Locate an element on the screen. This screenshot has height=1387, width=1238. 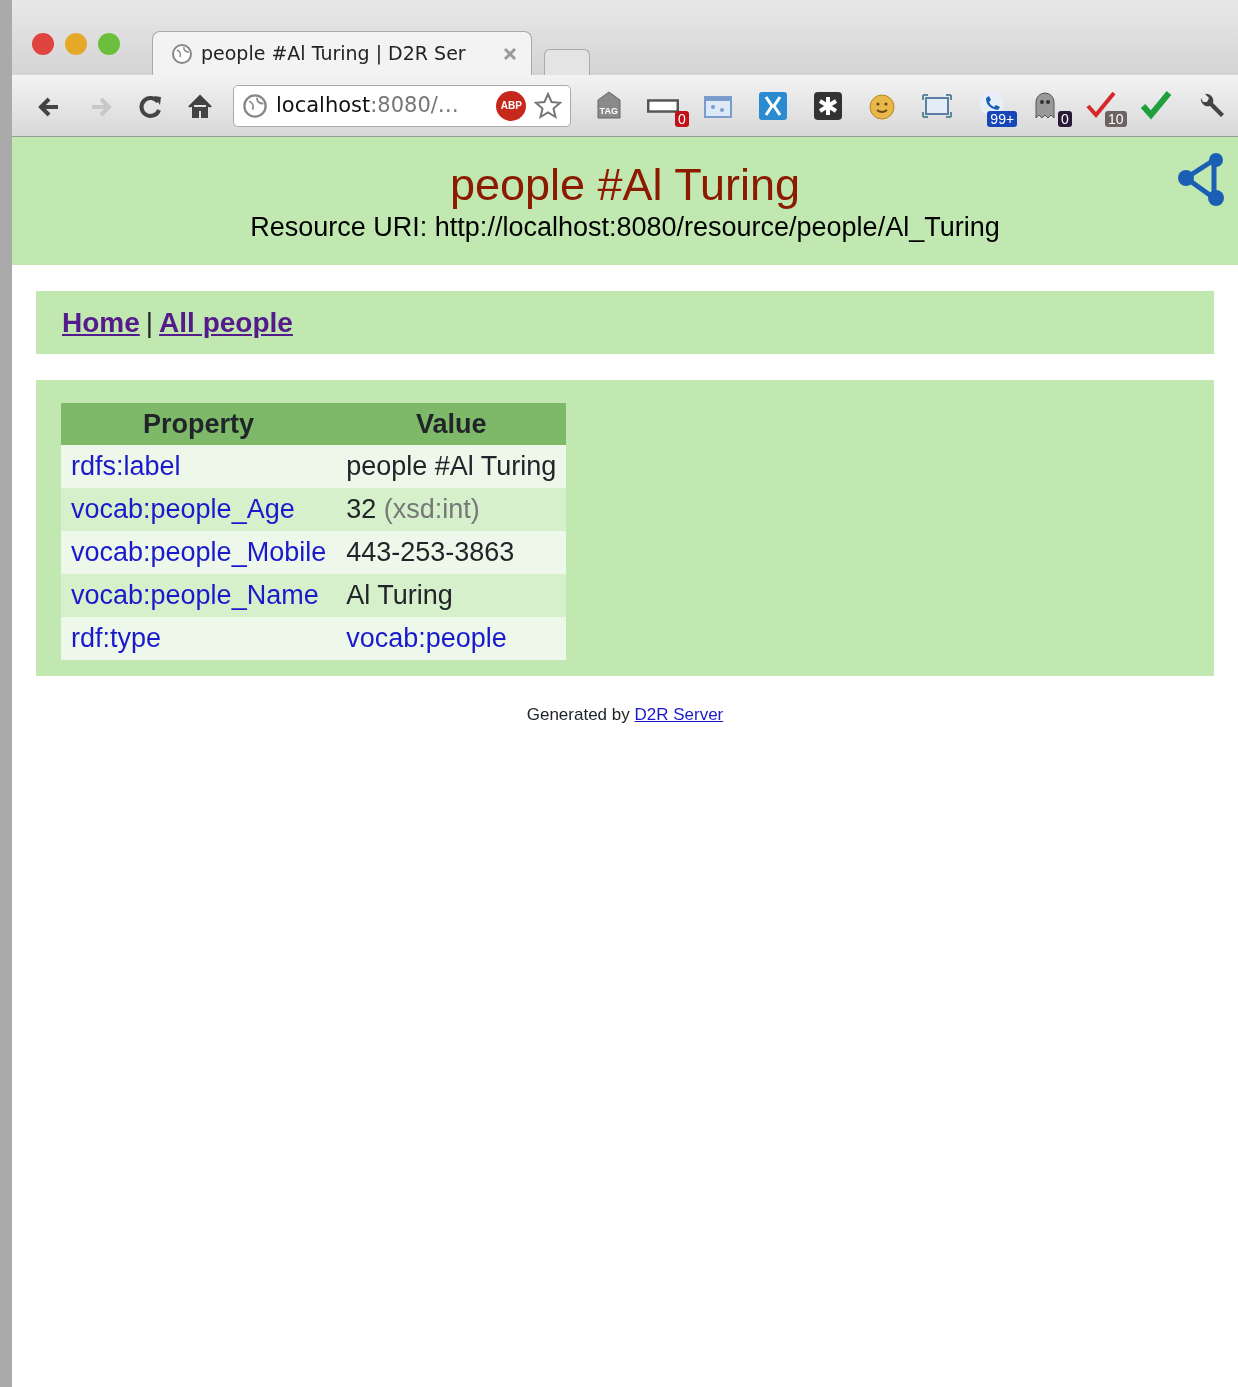
nav-link: All people is located at coordinates (226, 322).